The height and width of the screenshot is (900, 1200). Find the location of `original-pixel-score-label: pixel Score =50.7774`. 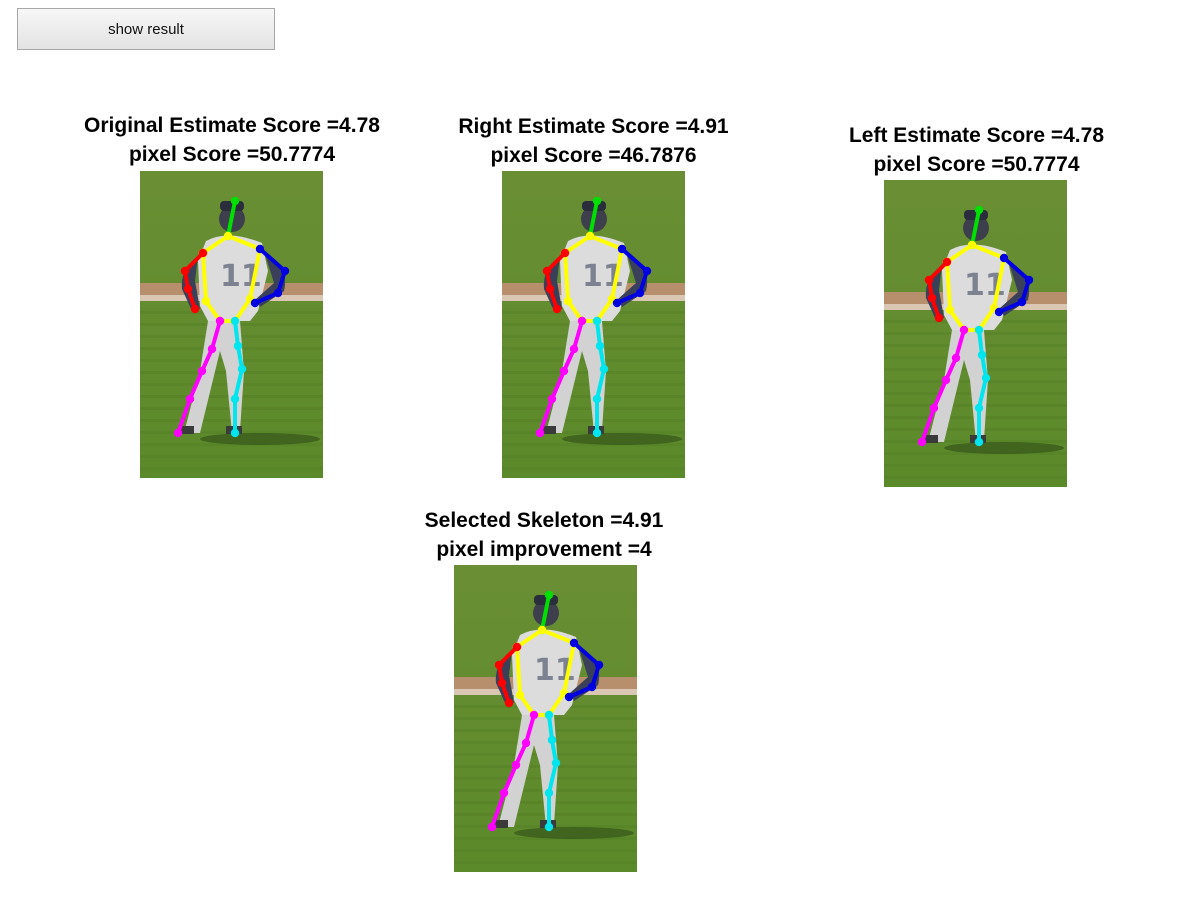

original-pixel-score-label: pixel Score =50.7774 is located at coordinates (232, 154).